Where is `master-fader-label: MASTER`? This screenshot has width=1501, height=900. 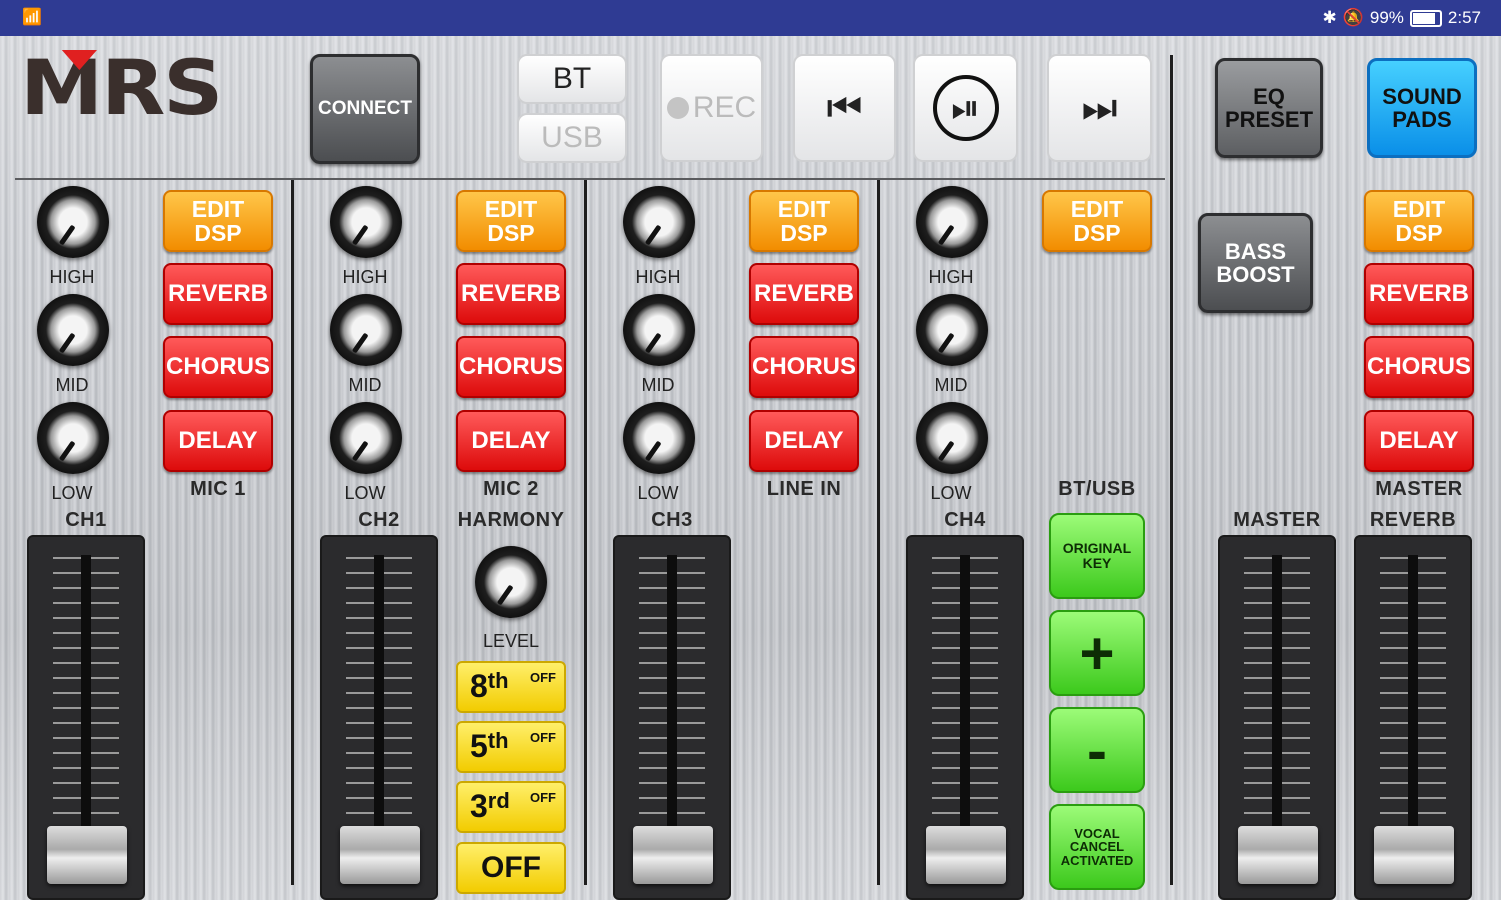
master-fader-label: MASTER is located at coordinates (1277, 520).